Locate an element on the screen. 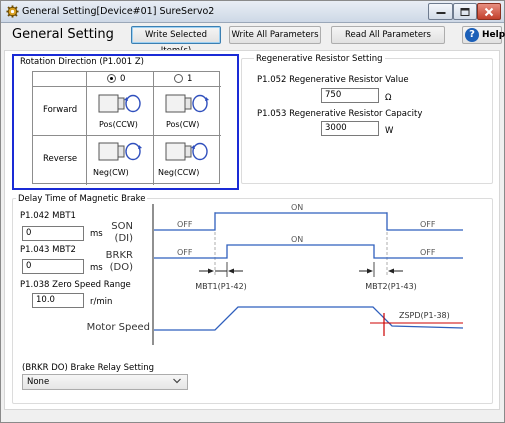  brkr-signal-line is located at coordinates (308, 251).